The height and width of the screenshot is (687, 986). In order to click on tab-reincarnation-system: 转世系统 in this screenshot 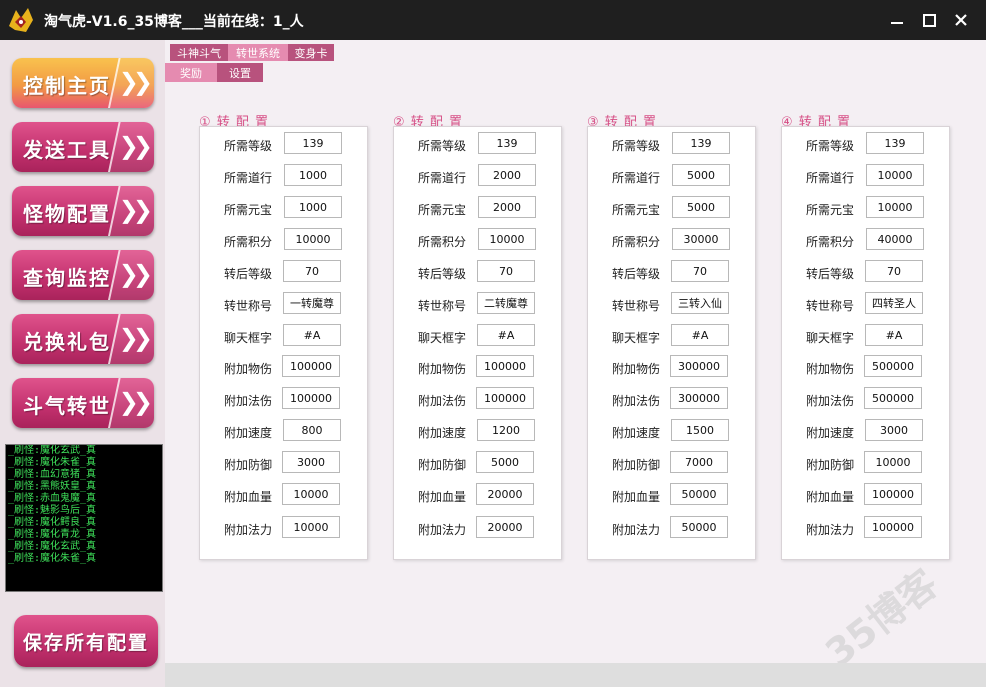, I will do `click(258, 52)`.